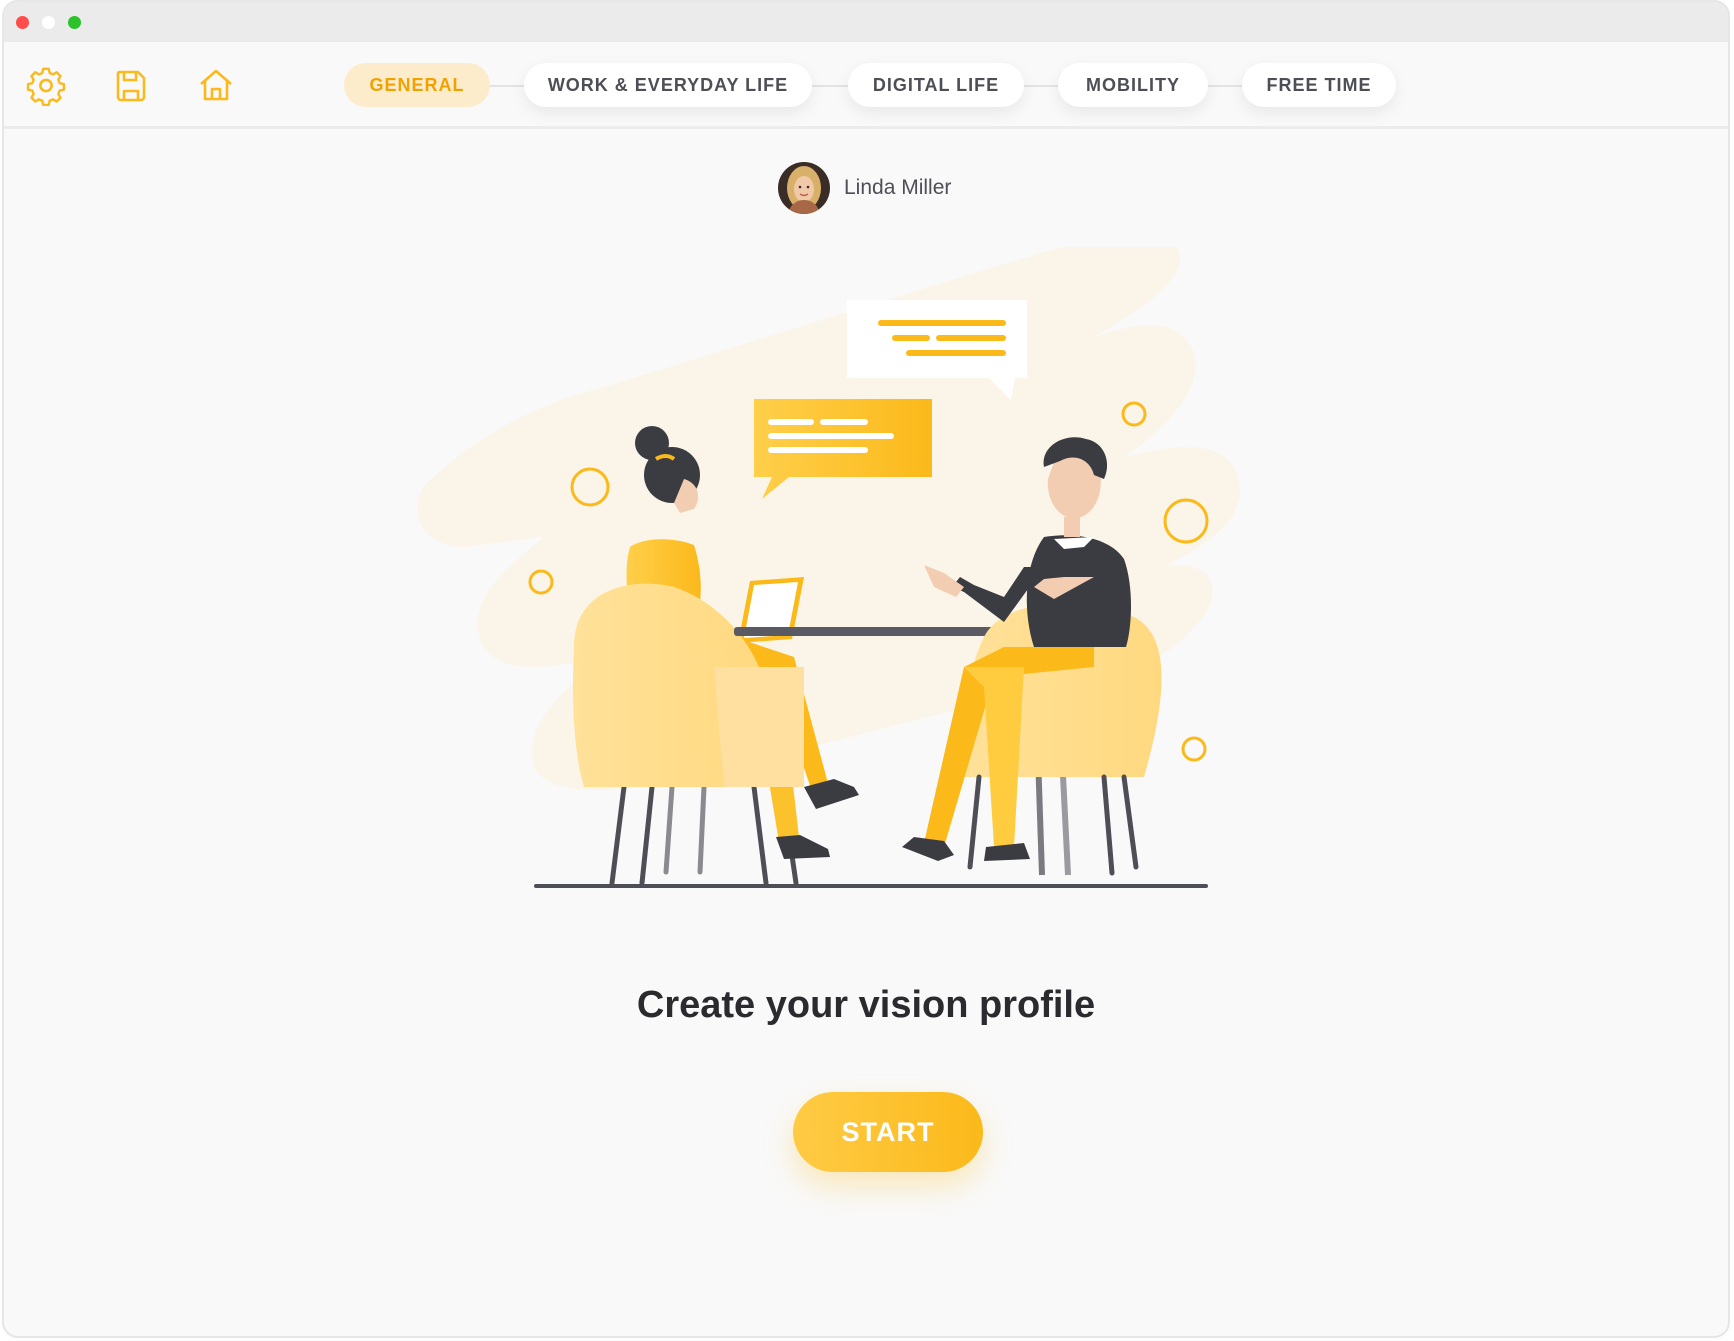  What do you see at coordinates (74, 22) in the screenshot?
I see `maximize-window-button` at bounding box center [74, 22].